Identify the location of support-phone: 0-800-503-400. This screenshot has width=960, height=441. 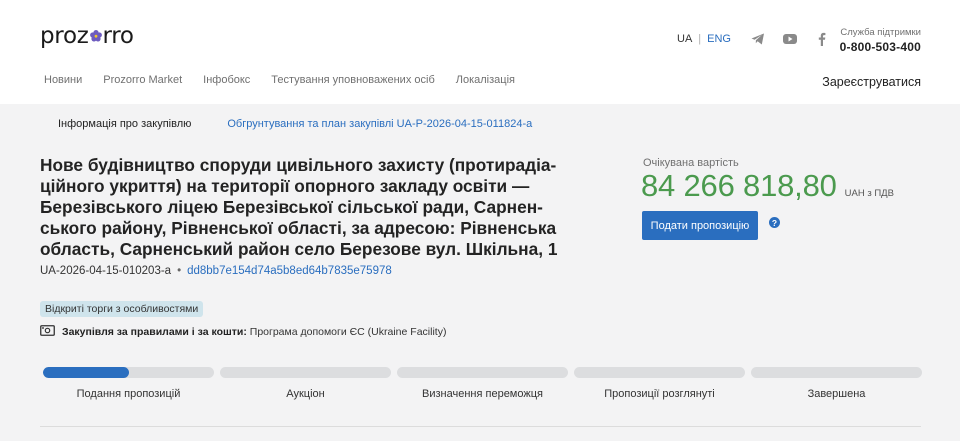
(880, 47).